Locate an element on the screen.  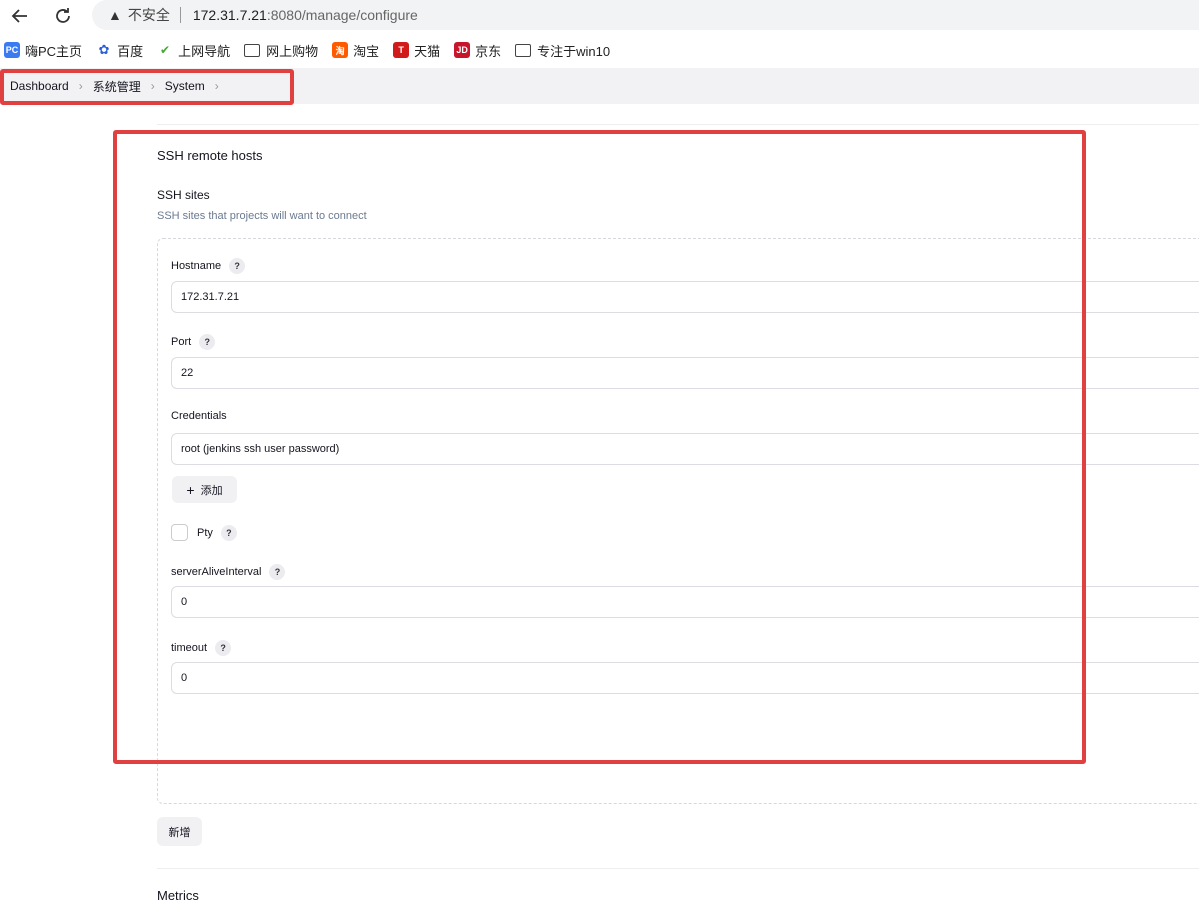
bookmark-label: 嗨PC主页 is located at coordinates (54, 51).